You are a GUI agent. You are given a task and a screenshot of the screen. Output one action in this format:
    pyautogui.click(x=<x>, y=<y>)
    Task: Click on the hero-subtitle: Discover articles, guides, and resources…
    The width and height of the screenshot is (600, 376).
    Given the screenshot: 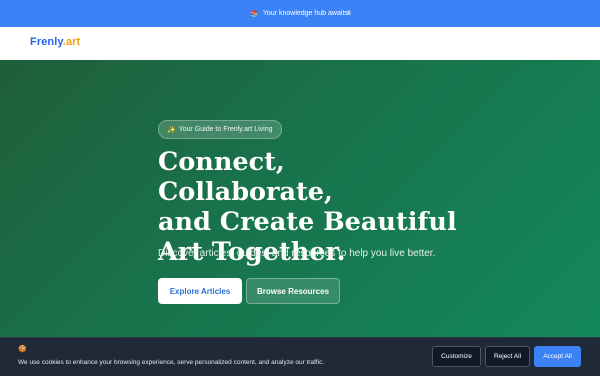 What is the action you would take?
    pyautogui.click(x=297, y=253)
    